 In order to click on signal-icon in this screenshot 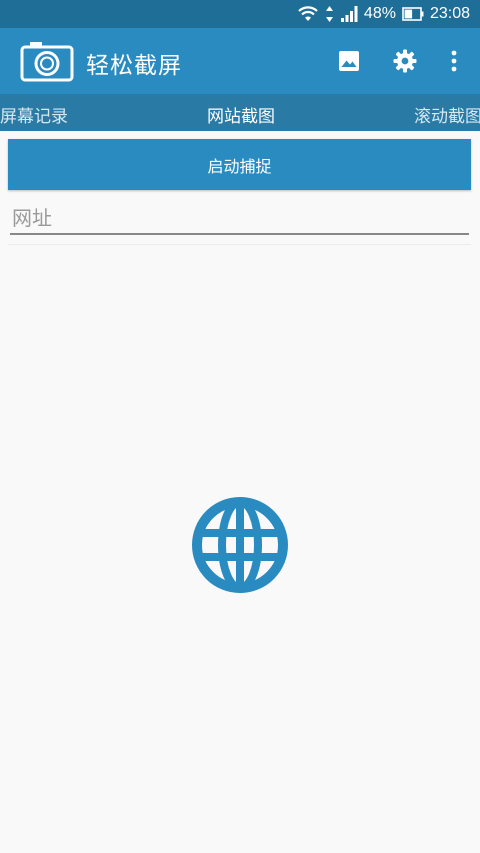, I will do `click(349, 14)`.